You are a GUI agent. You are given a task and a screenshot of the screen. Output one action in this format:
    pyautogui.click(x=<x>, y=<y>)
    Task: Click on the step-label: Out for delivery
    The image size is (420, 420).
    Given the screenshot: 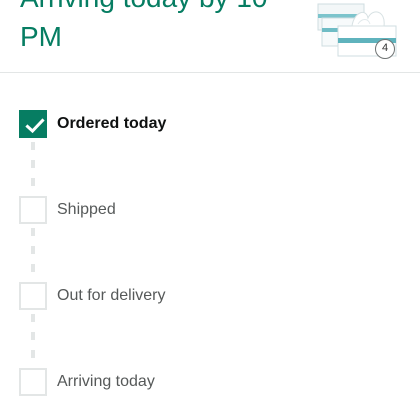 What is the action you would take?
    pyautogui.click(x=111, y=295)
    